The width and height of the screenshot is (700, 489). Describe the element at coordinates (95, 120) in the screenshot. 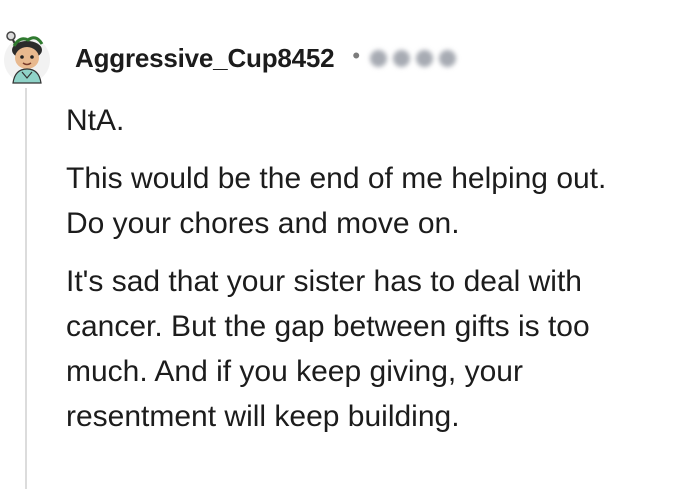

I see `comment-line: NtA.` at that location.